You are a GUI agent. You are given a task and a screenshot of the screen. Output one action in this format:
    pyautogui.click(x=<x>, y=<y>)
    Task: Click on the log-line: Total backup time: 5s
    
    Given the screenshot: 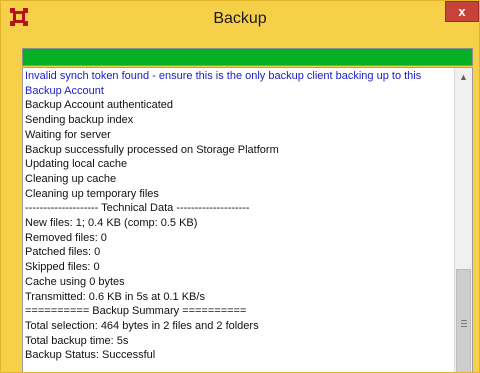 What is the action you would take?
    pyautogui.click(x=77, y=340)
    